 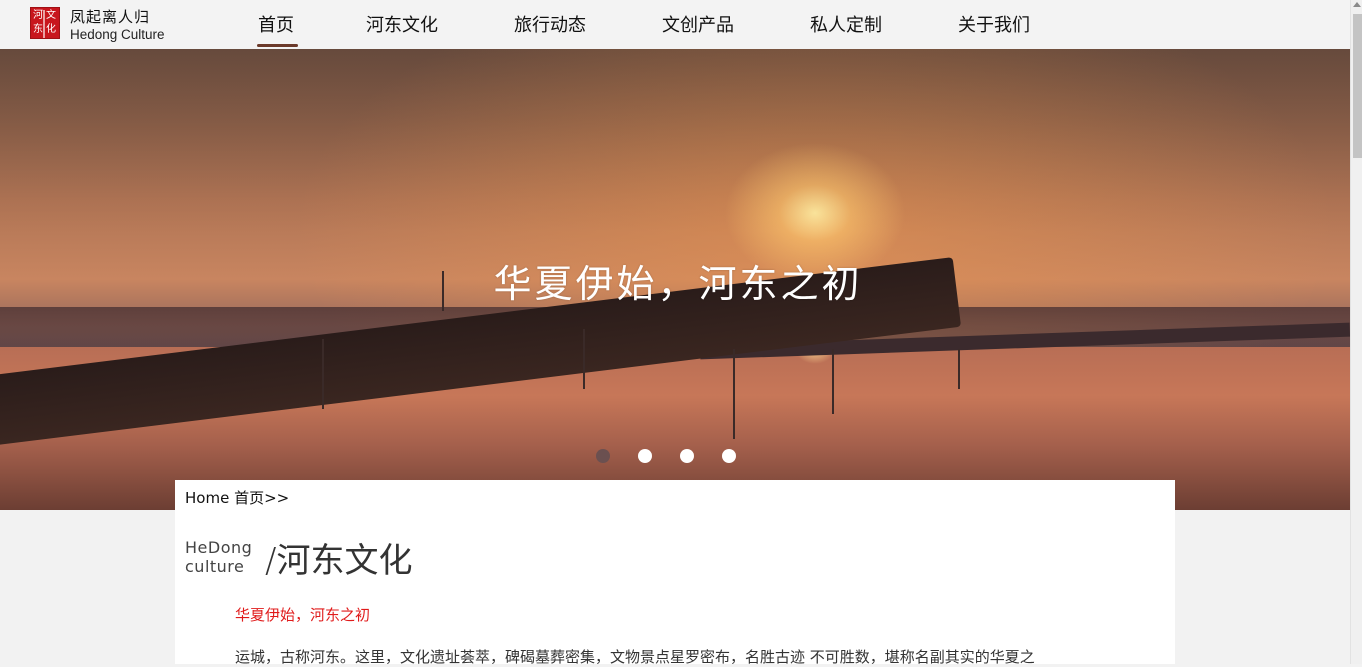 What do you see at coordinates (846, 24) in the screenshot?
I see `nav-item-custom-tours: 私人定制` at bounding box center [846, 24].